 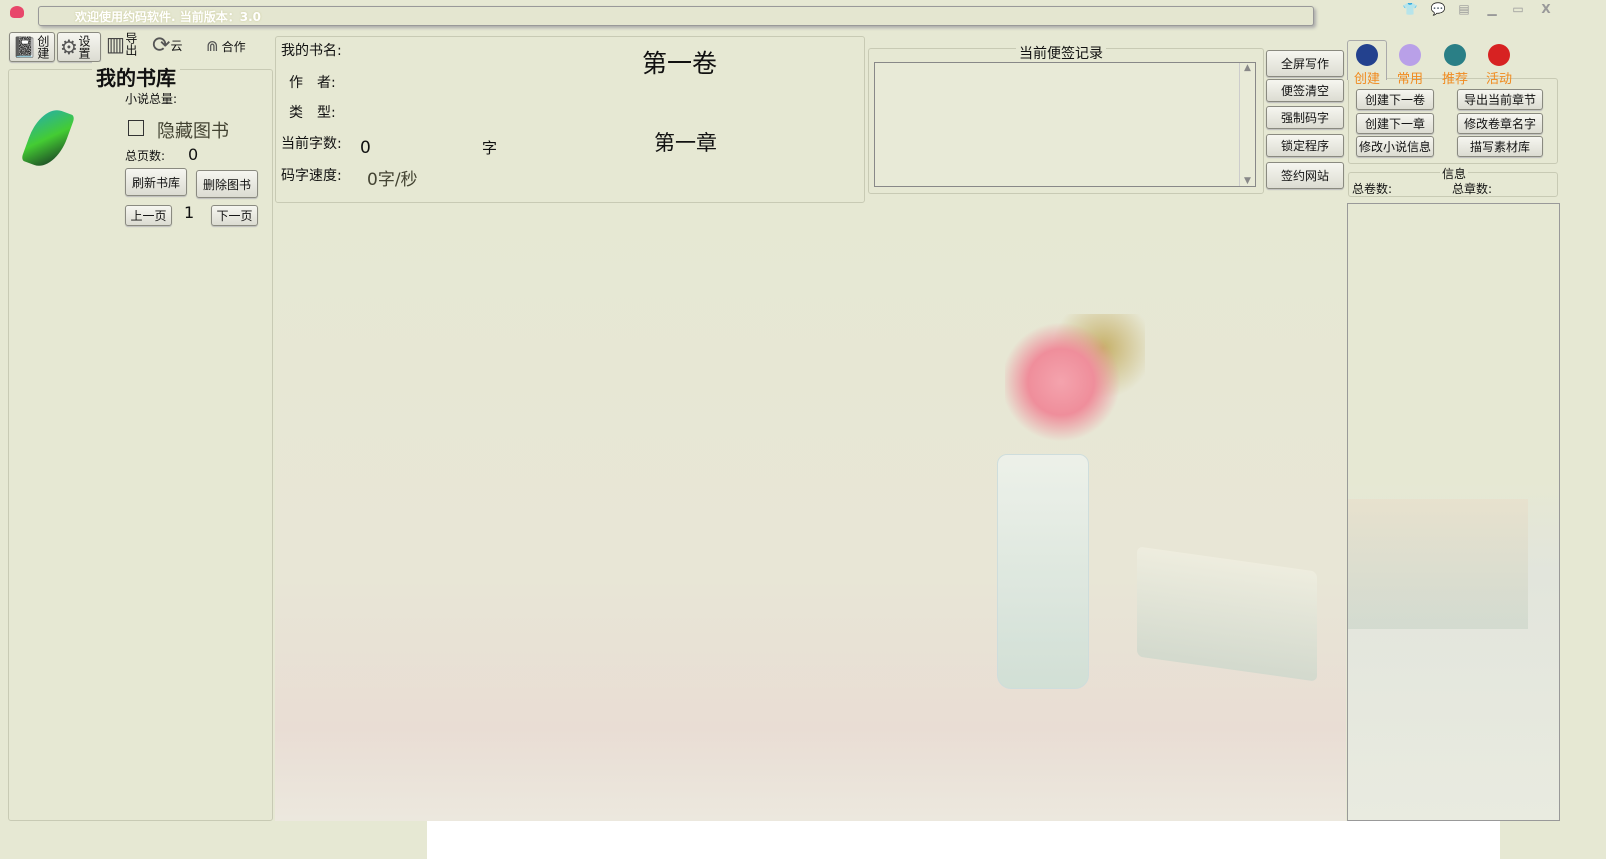 I want to click on menu-icon: ▤, so click(x=1464, y=11).